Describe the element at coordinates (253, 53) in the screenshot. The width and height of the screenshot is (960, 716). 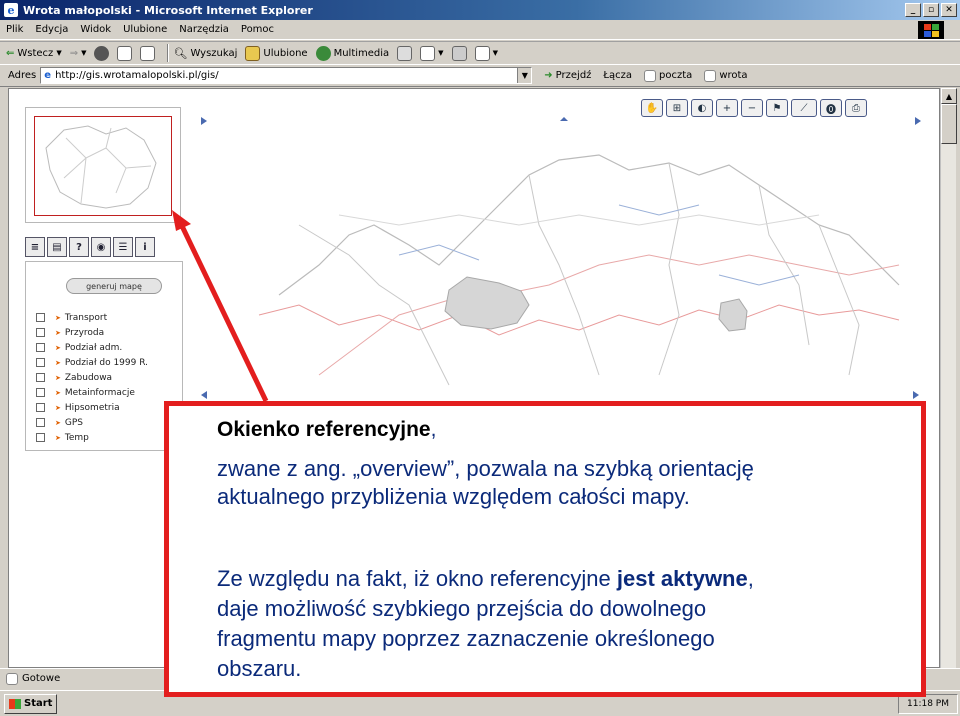
I see `favorites-icon` at that location.